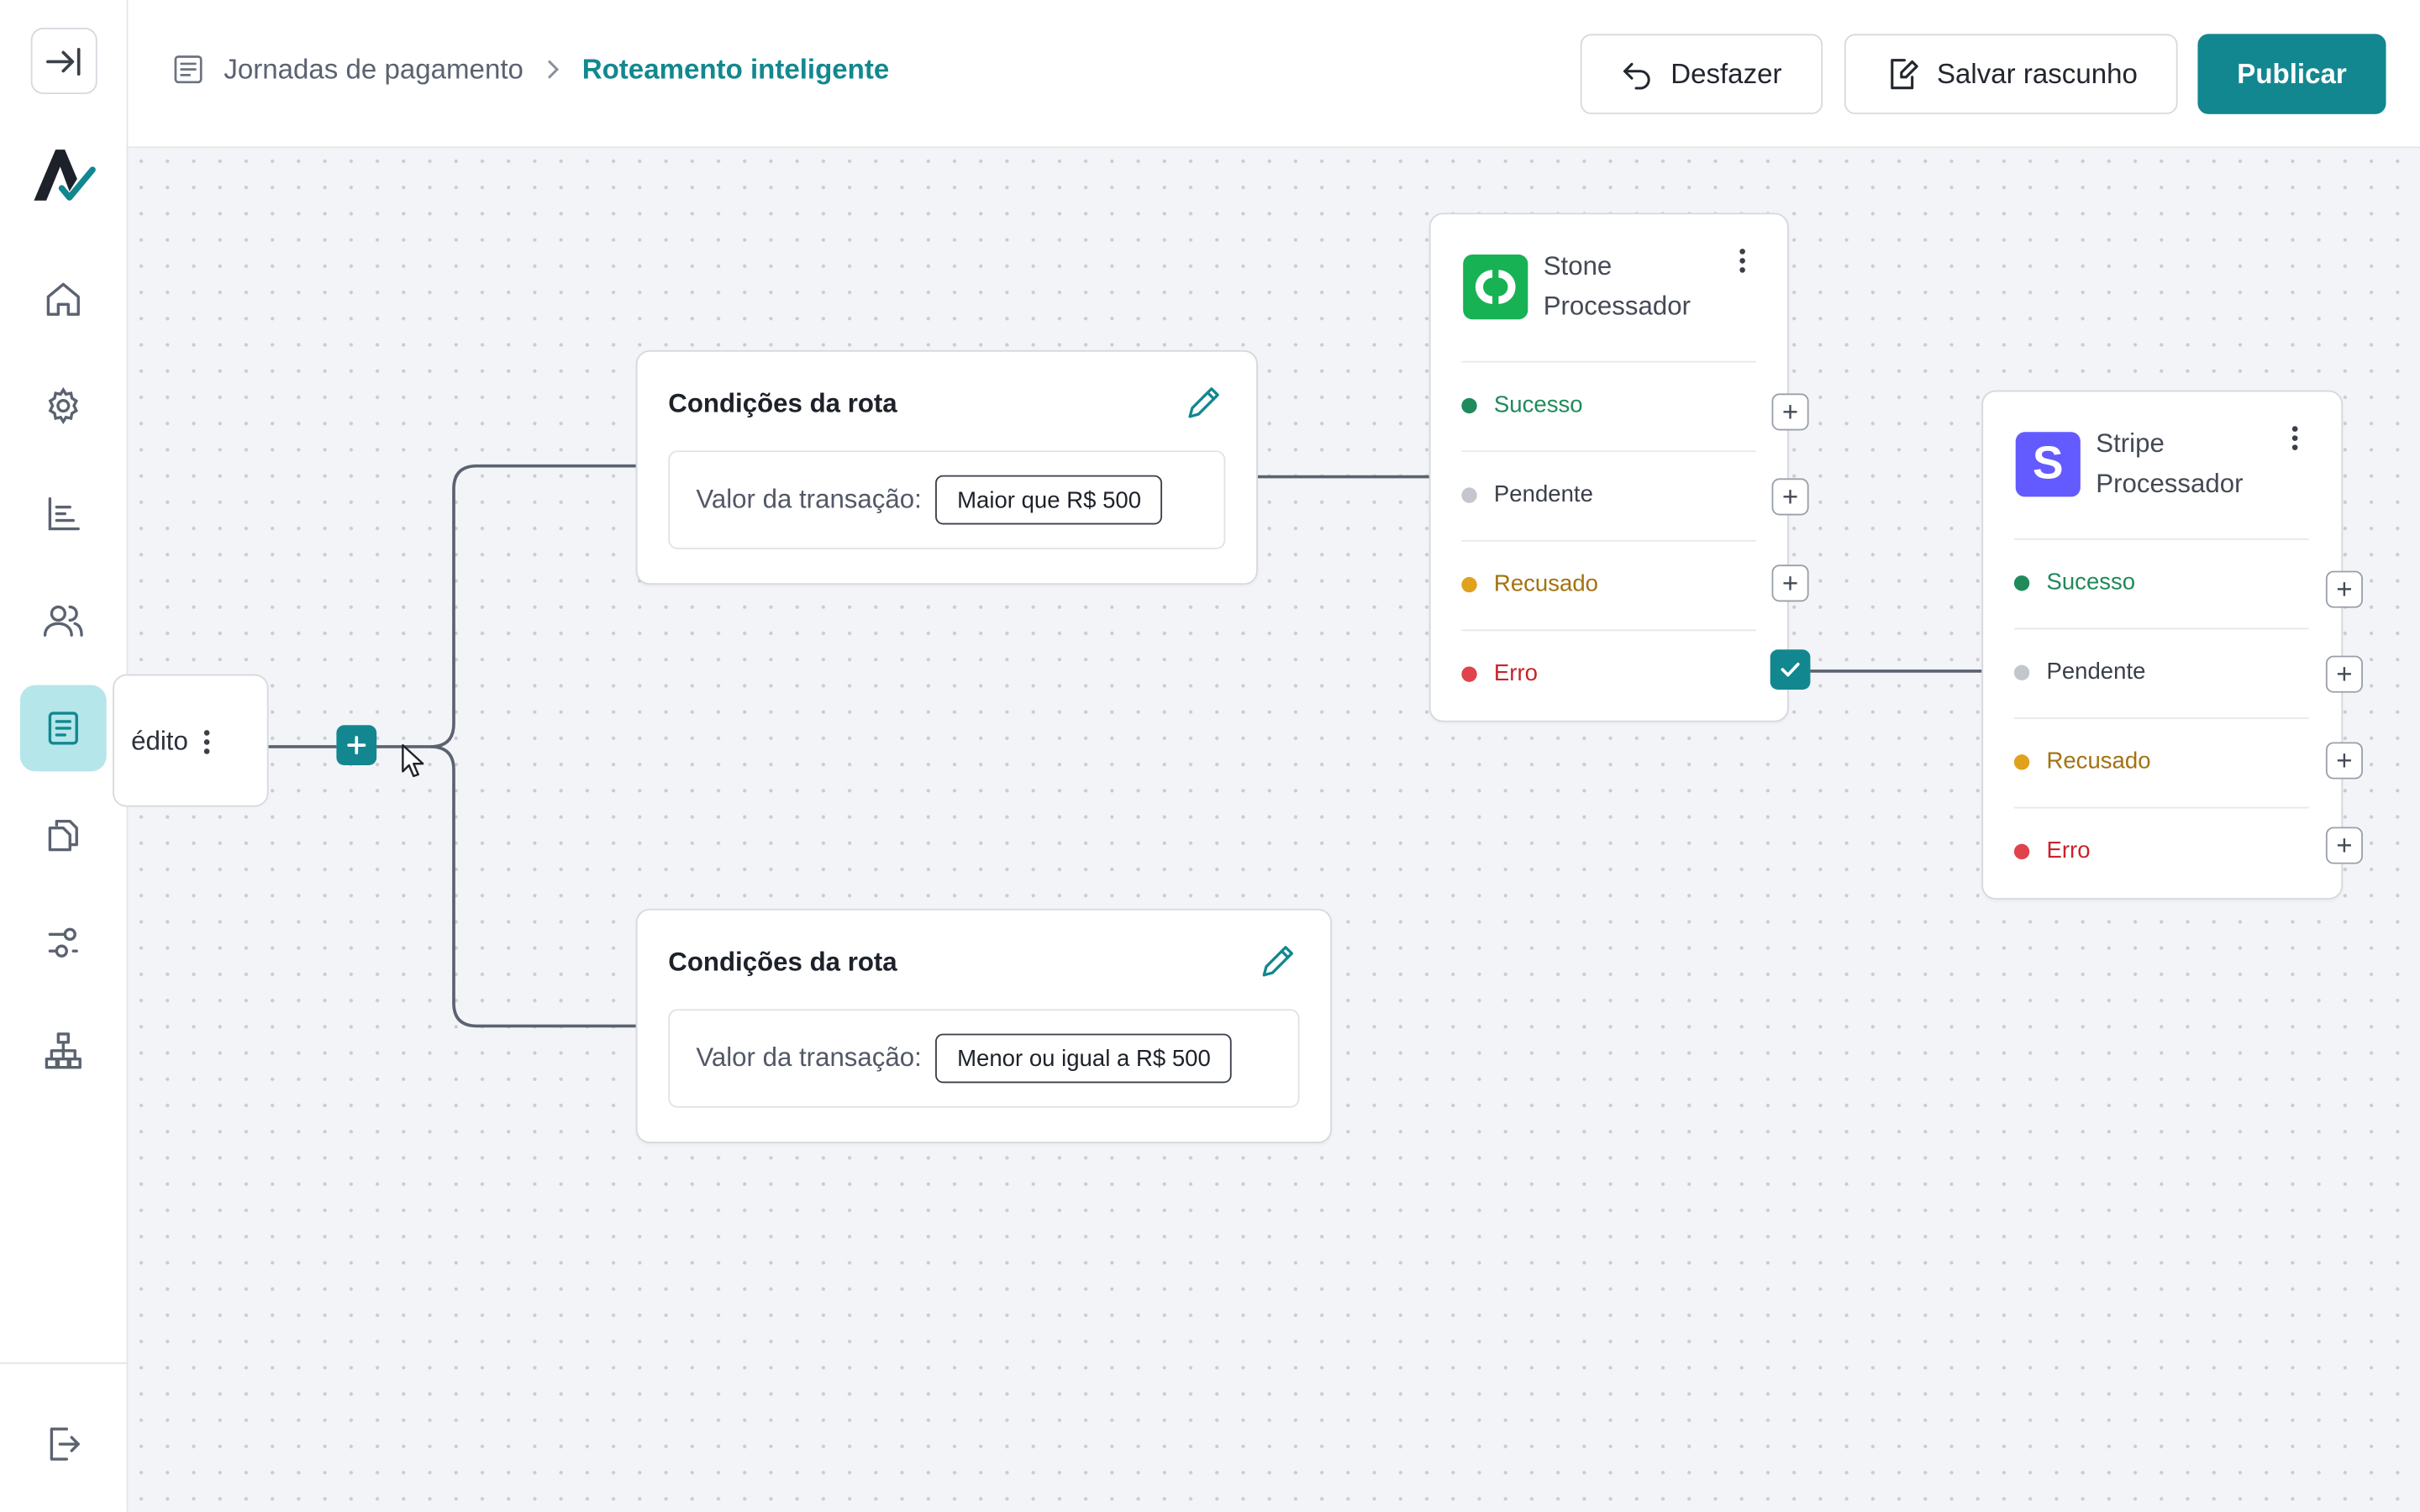 Image resolution: width=2420 pixels, height=1512 pixels. What do you see at coordinates (1577, 266) in the screenshot?
I see `processor-name: Stone` at bounding box center [1577, 266].